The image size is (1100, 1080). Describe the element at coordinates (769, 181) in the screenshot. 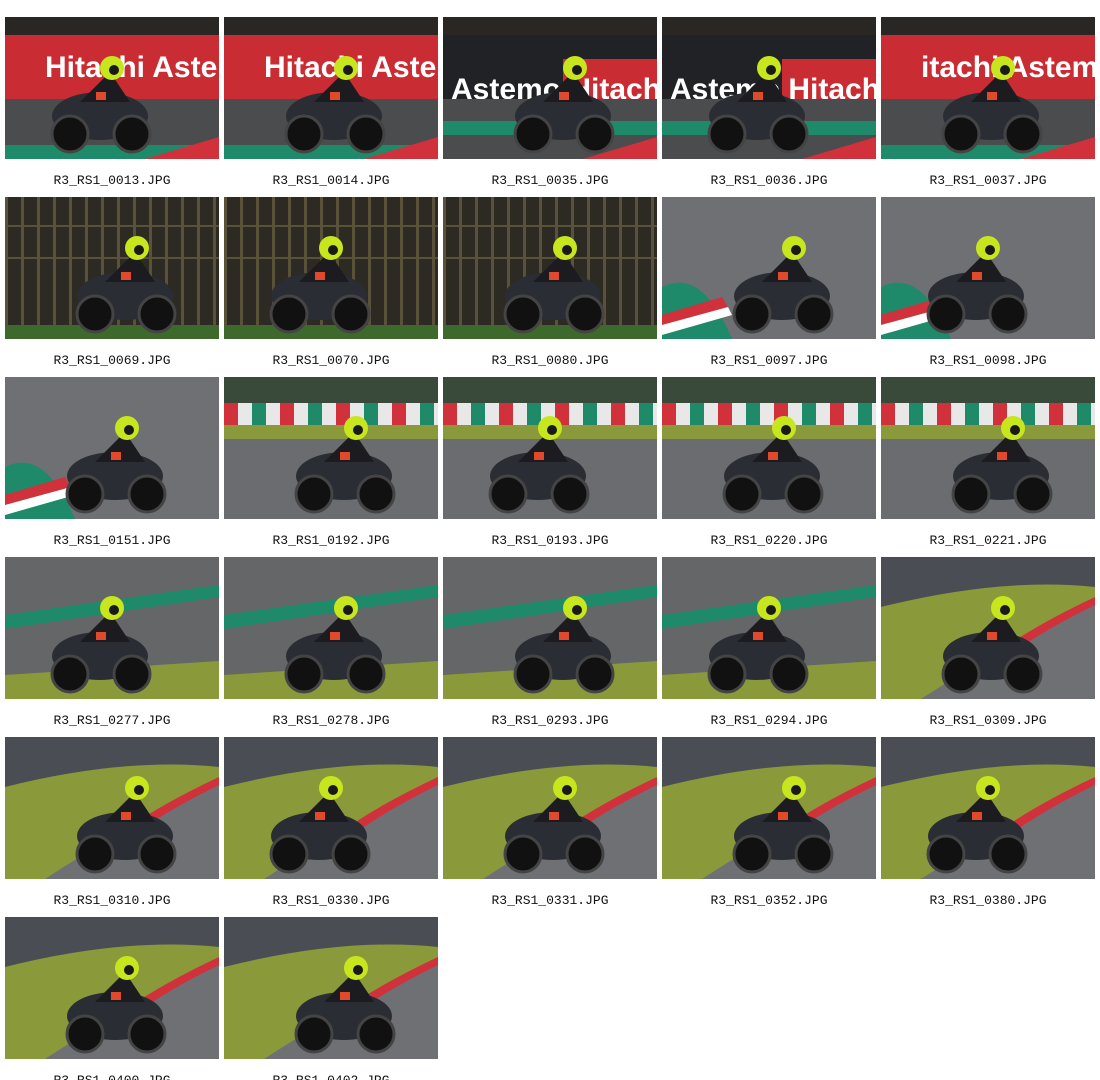

I see `thumbnail-filename: R3_RS1_0036.JPG` at that location.